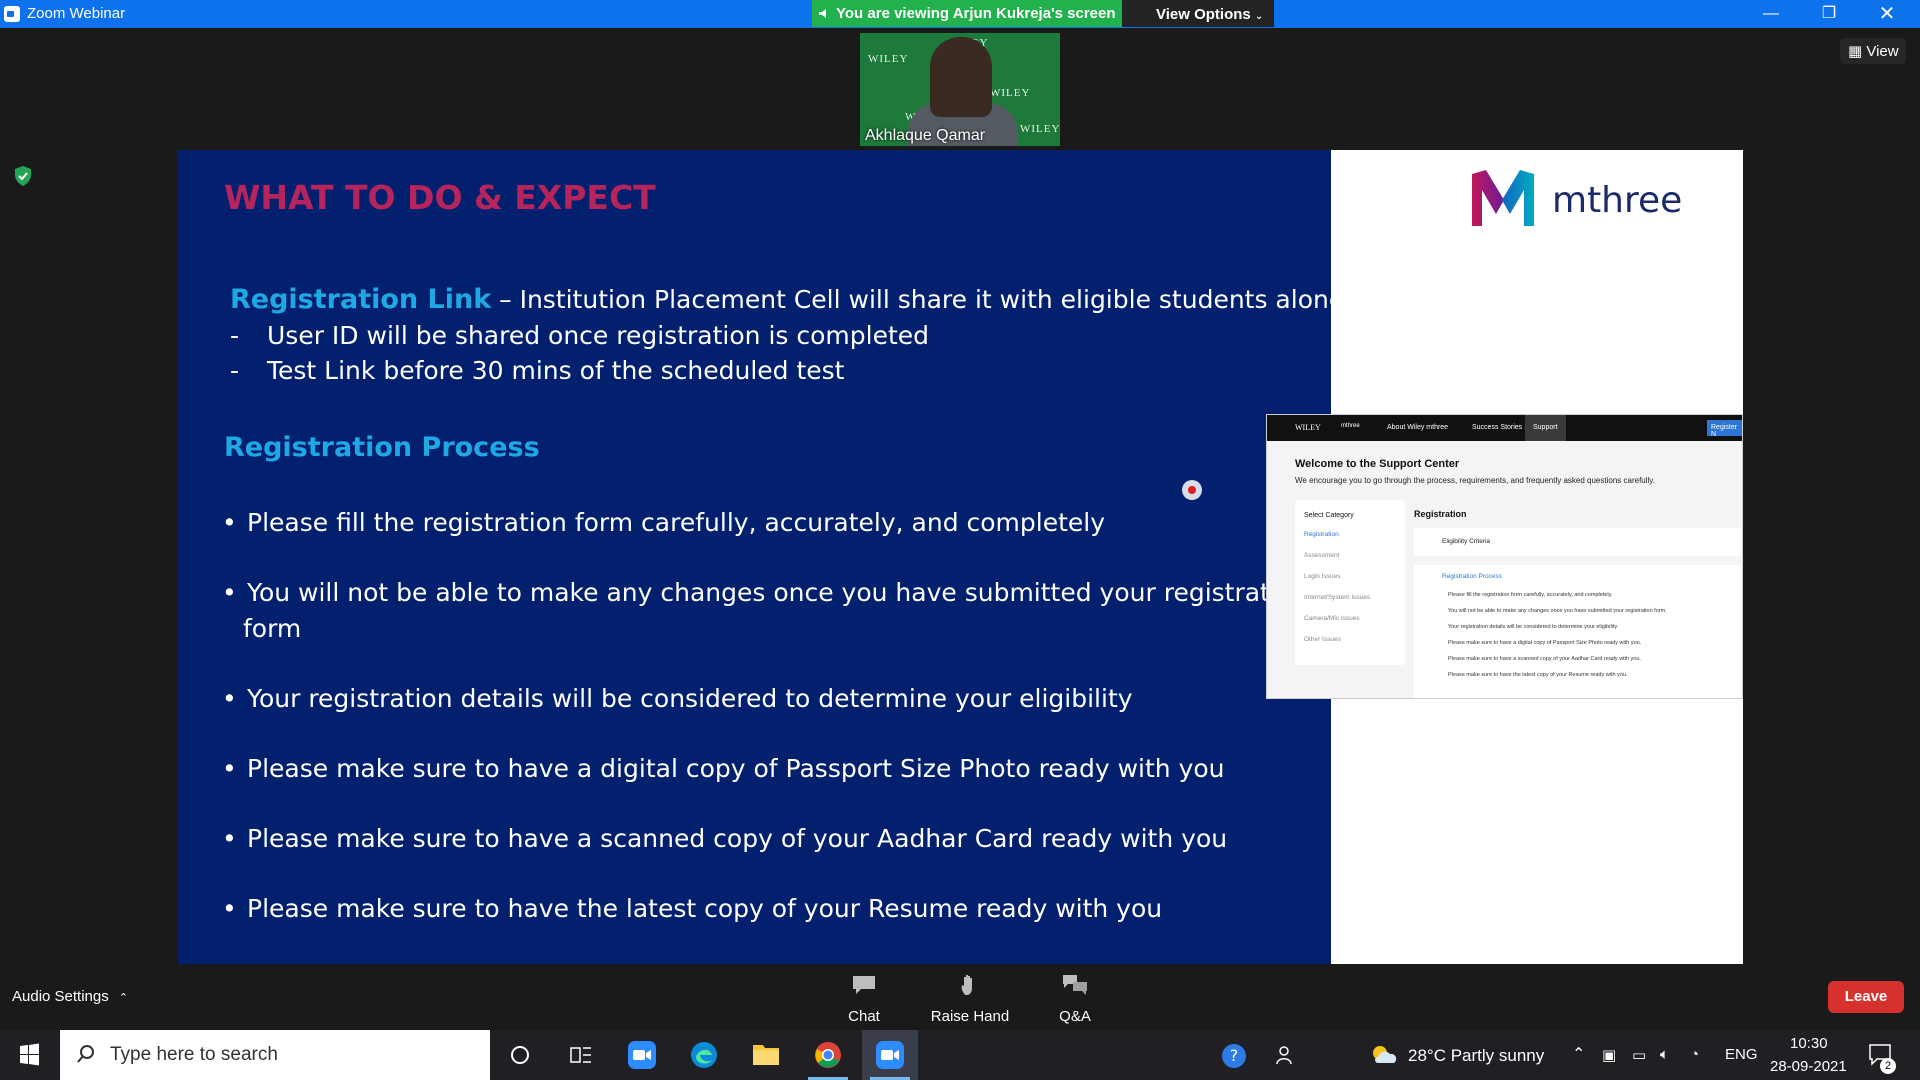 Image resolution: width=1920 pixels, height=1080 pixels. I want to click on qa-button: Q&A, so click(1075, 999).